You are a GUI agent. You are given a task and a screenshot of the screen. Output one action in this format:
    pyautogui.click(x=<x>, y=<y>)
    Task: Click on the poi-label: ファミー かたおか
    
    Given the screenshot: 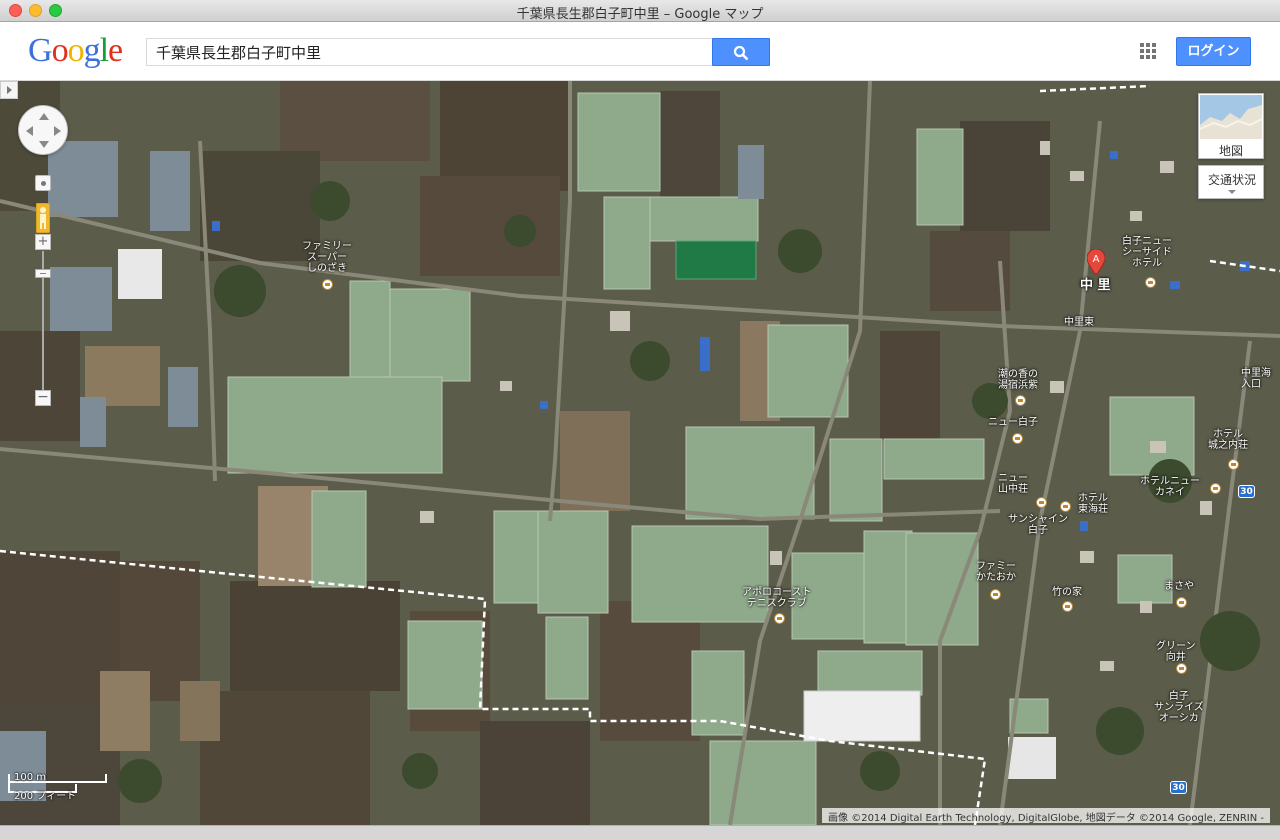 What is the action you would take?
    pyautogui.click(x=996, y=572)
    